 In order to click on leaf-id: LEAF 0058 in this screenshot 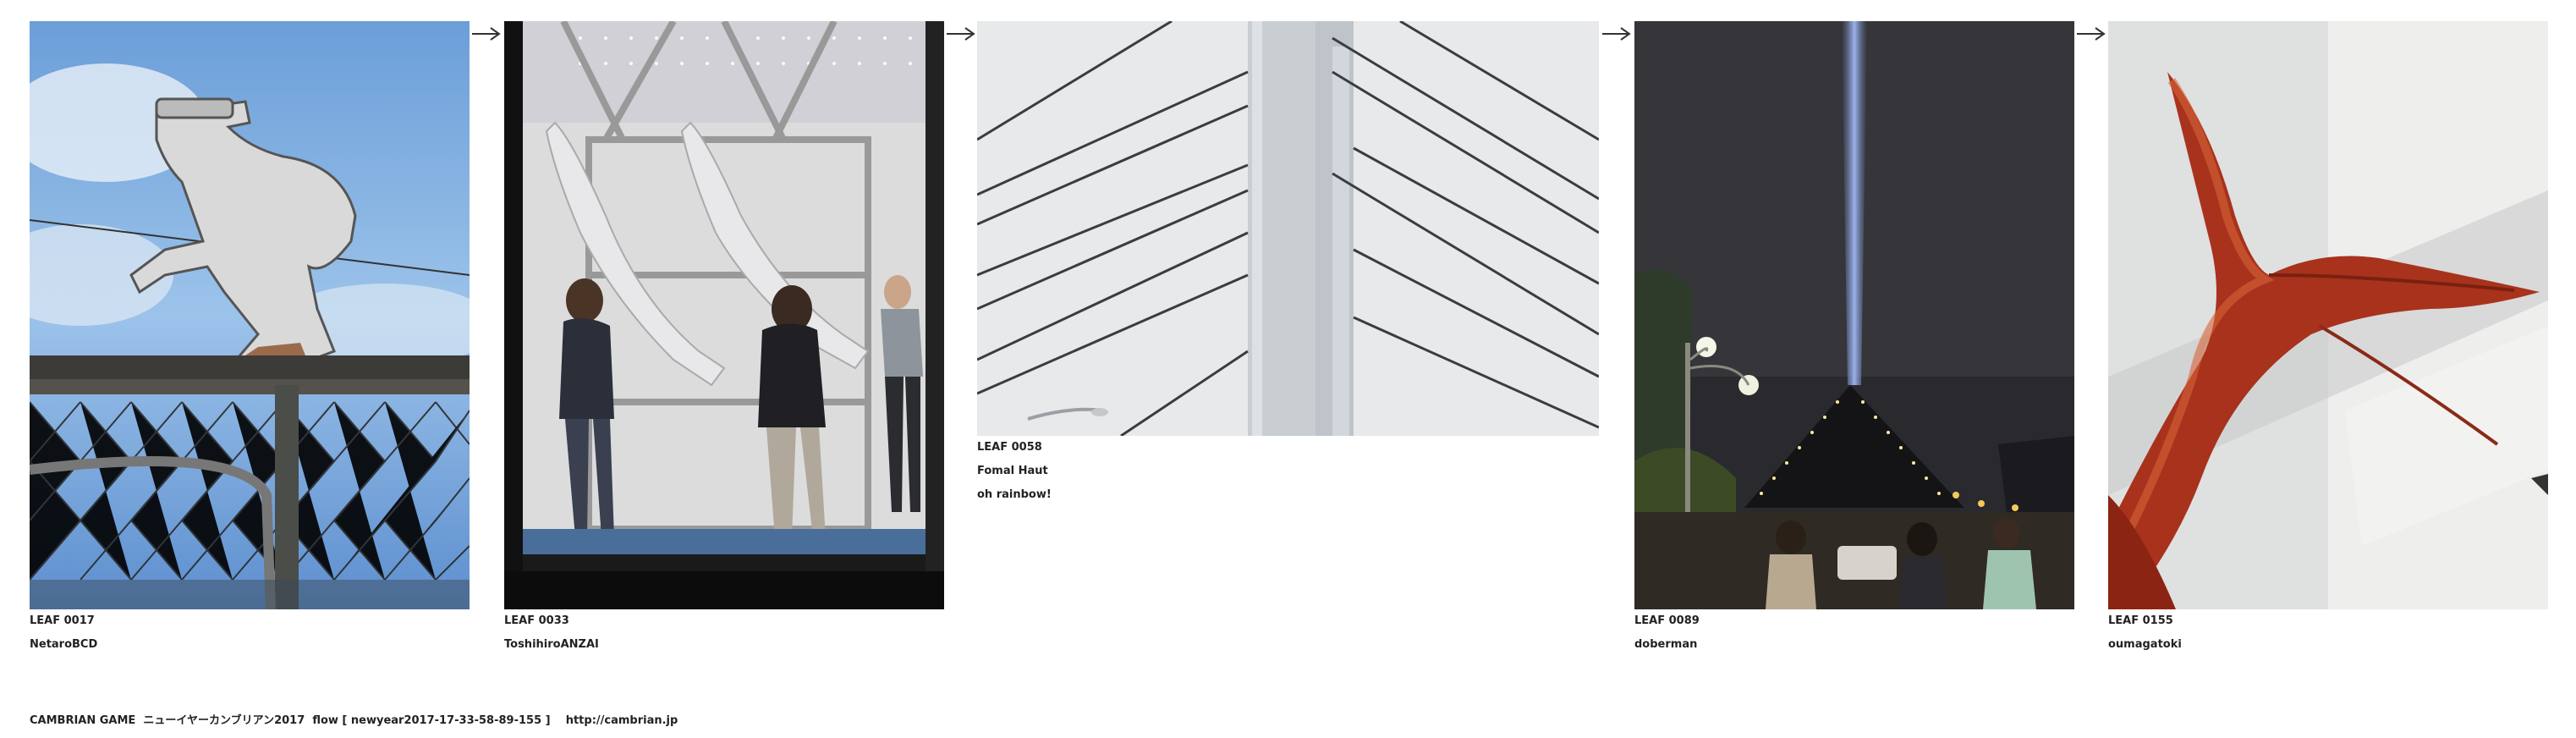, I will do `click(1009, 447)`.